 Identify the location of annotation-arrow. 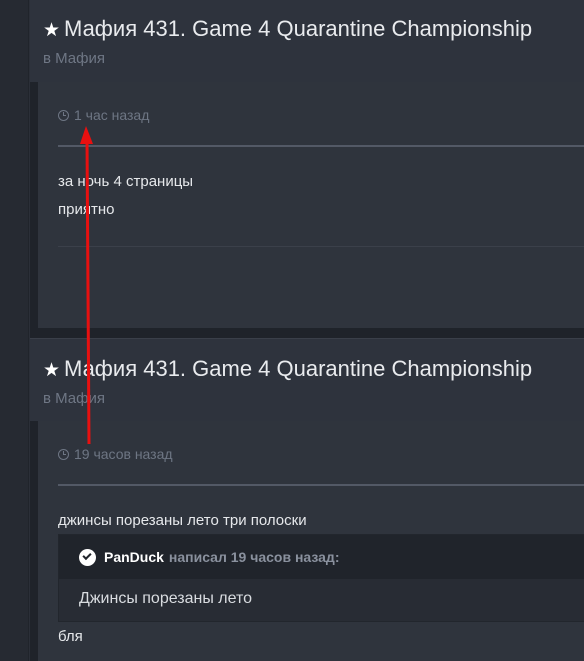
(86, 285).